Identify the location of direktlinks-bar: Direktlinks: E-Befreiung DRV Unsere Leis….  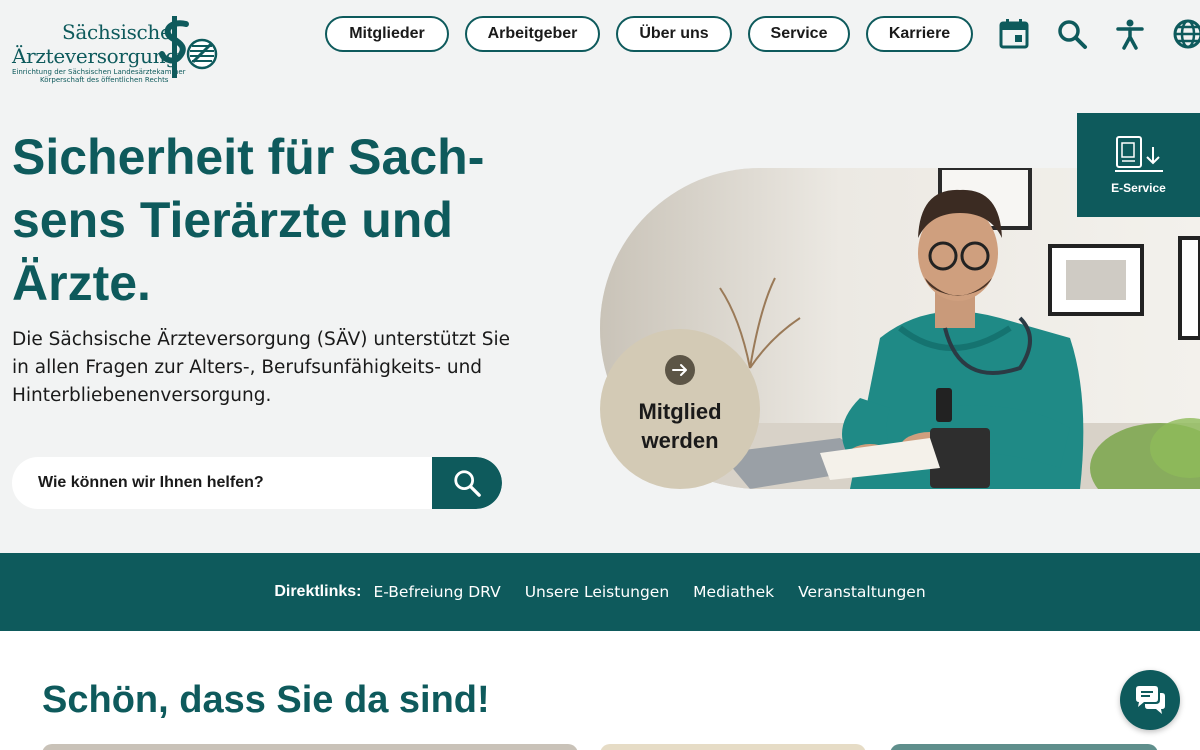
(600, 592).